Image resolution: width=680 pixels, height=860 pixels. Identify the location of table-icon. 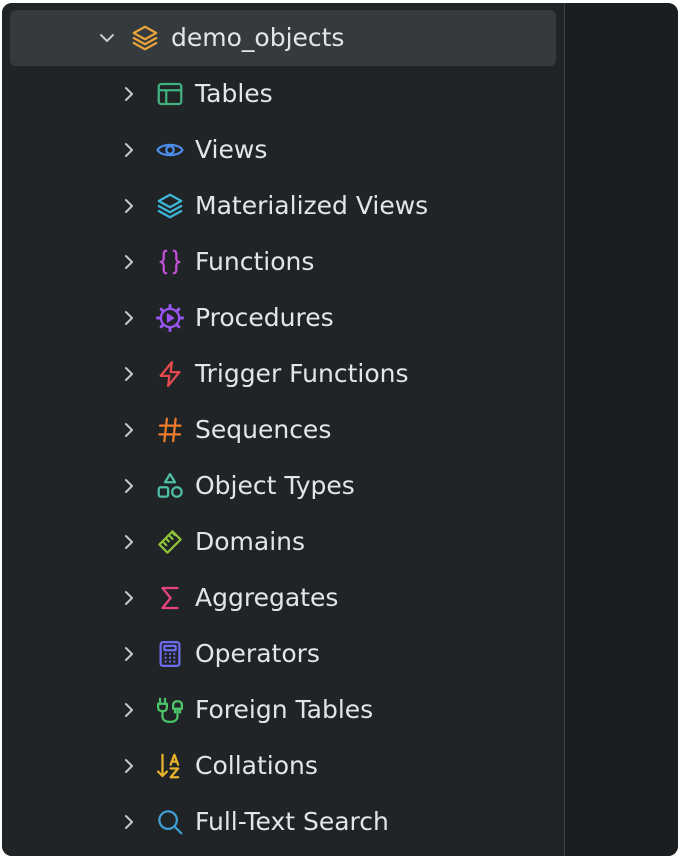
(170, 94).